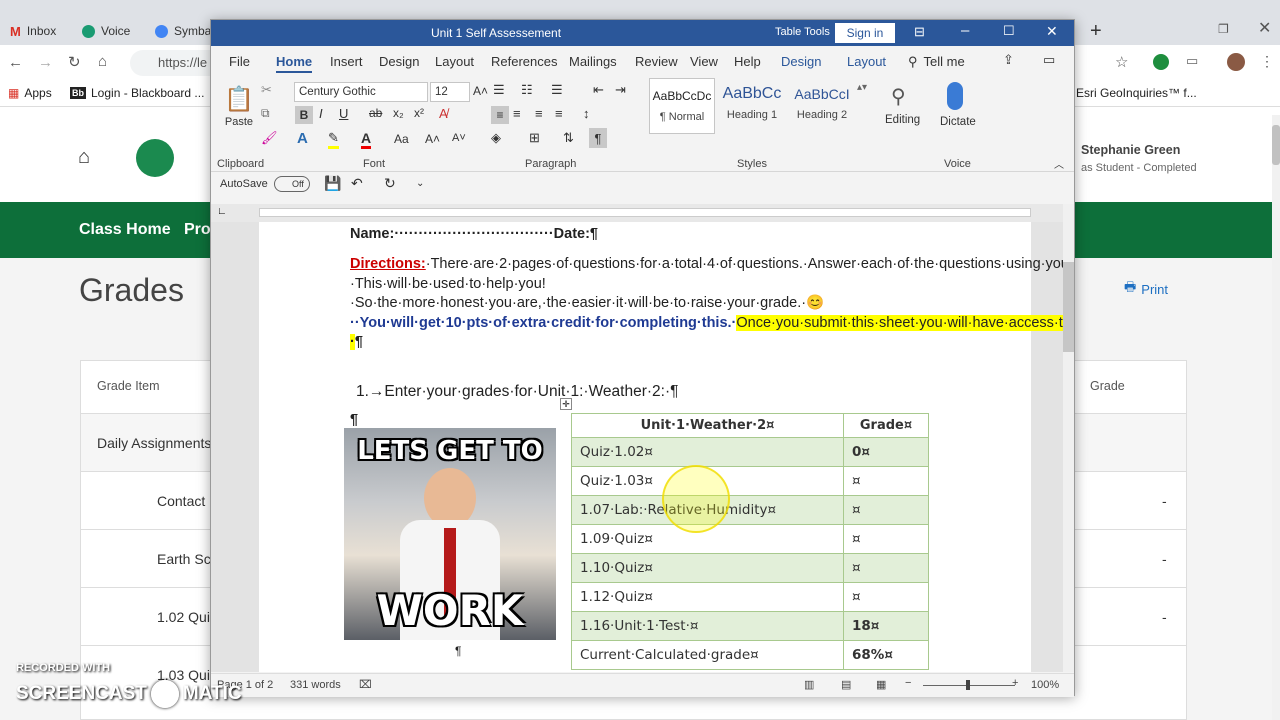 The image size is (1280, 720). I want to click on paste-icon: 📋, so click(239, 99).